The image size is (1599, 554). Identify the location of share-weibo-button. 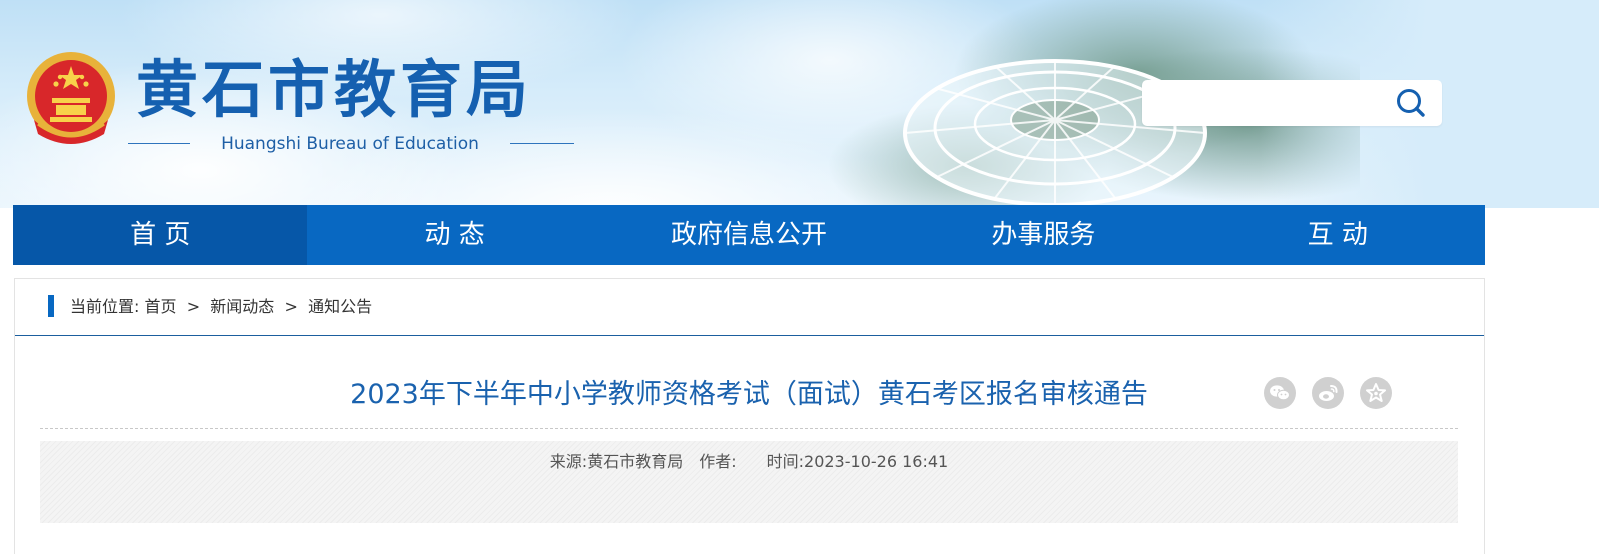
(1328, 393).